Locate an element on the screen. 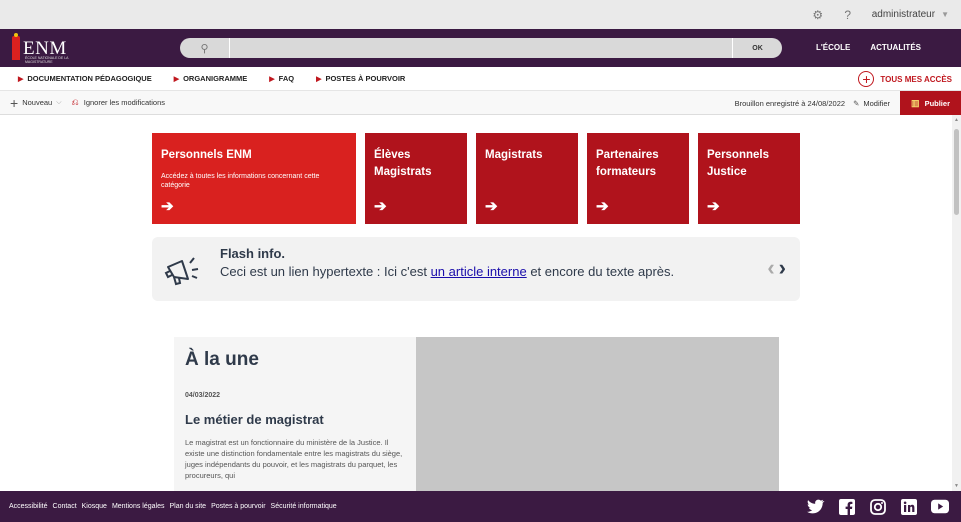  scroll-down-icon: ▼ is located at coordinates (956, 486).